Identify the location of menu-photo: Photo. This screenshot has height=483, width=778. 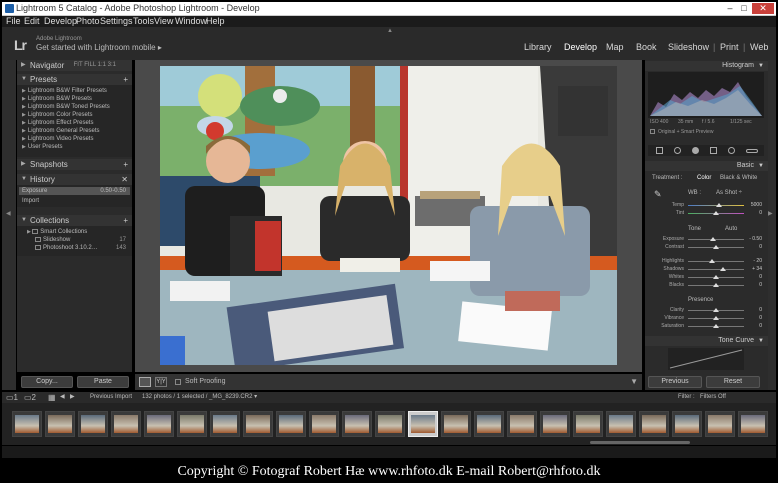
(88, 21).